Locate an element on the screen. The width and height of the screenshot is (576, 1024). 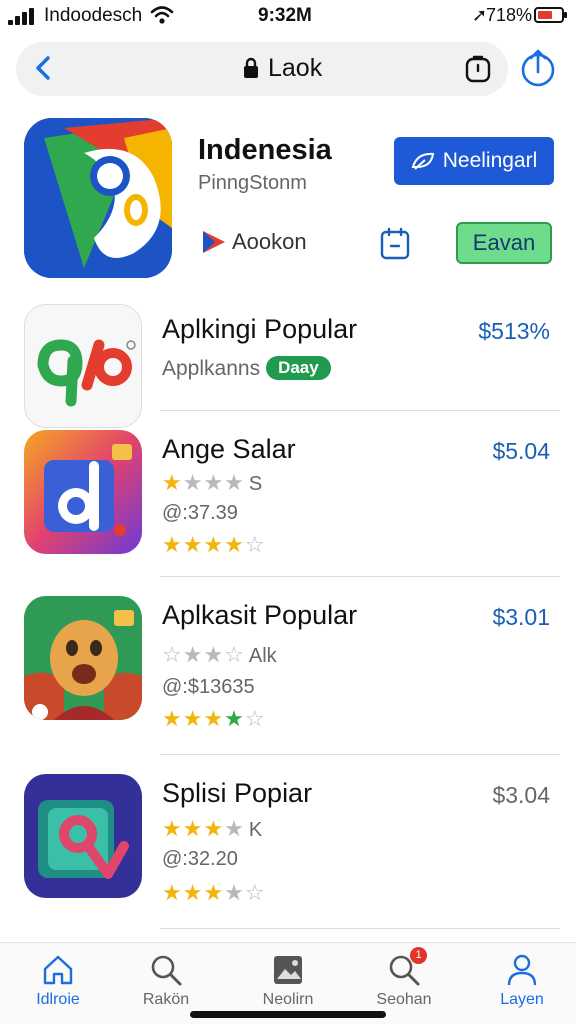
tab-profile: Layen is located at coordinates (522, 981).